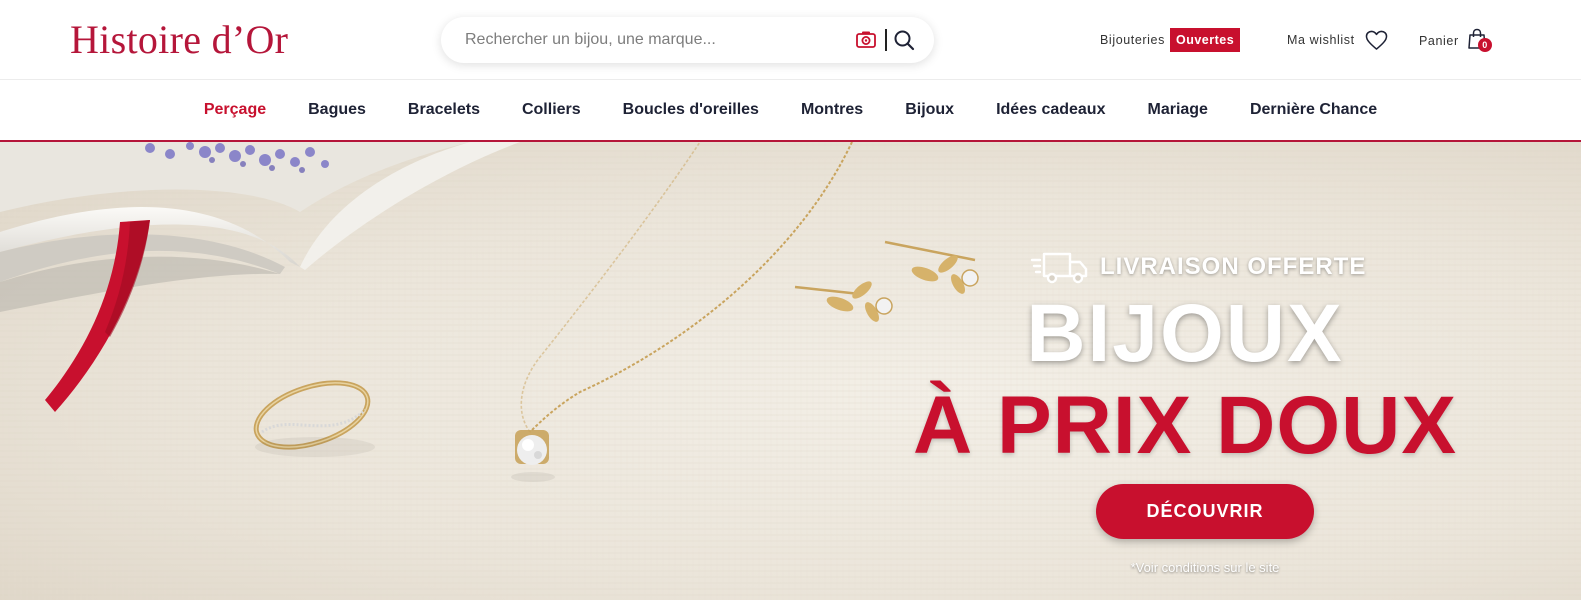 The image size is (1581, 600). I want to click on nav-item-bijoux: Bijoux, so click(929, 110).